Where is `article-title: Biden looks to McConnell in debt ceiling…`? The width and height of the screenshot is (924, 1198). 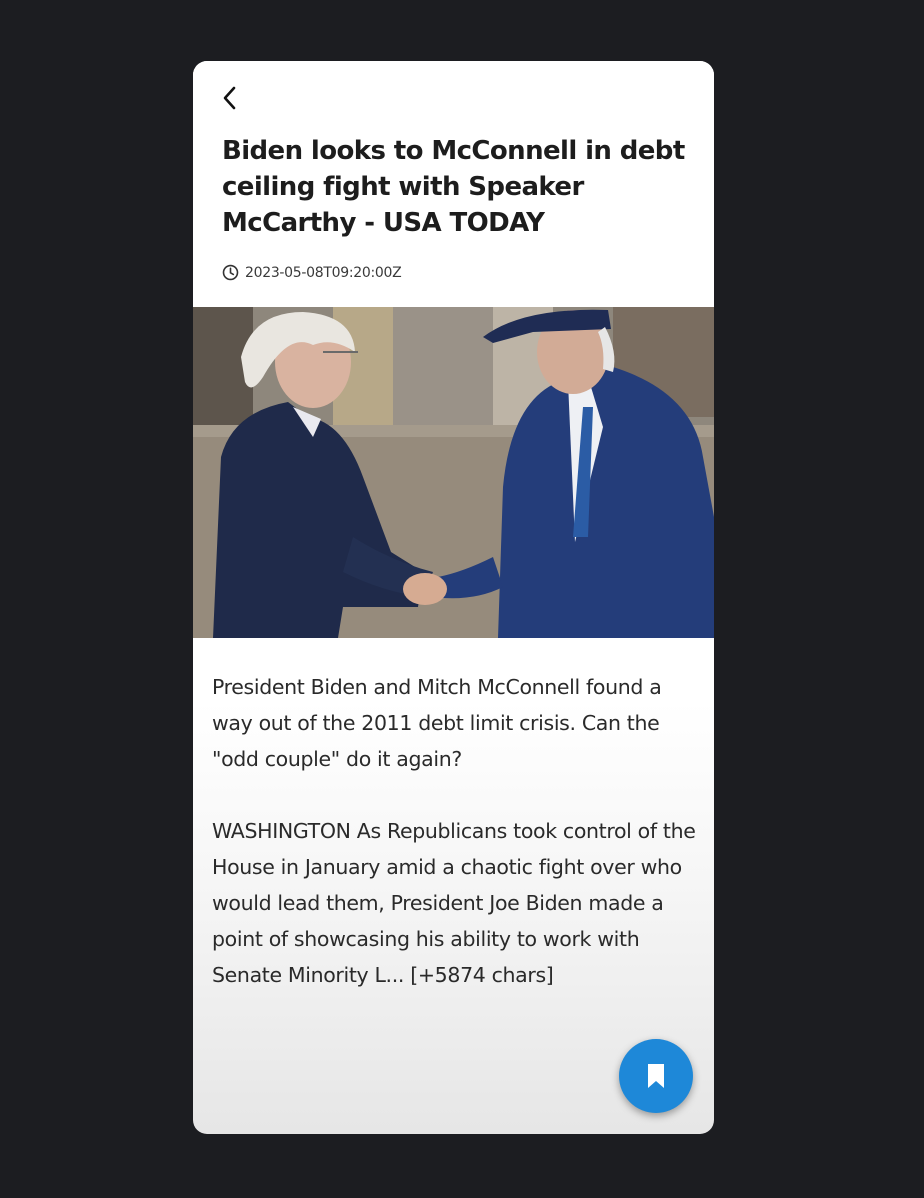
article-title: Biden looks to McConnell in debt ceiling… is located at coordinates (453, 187).